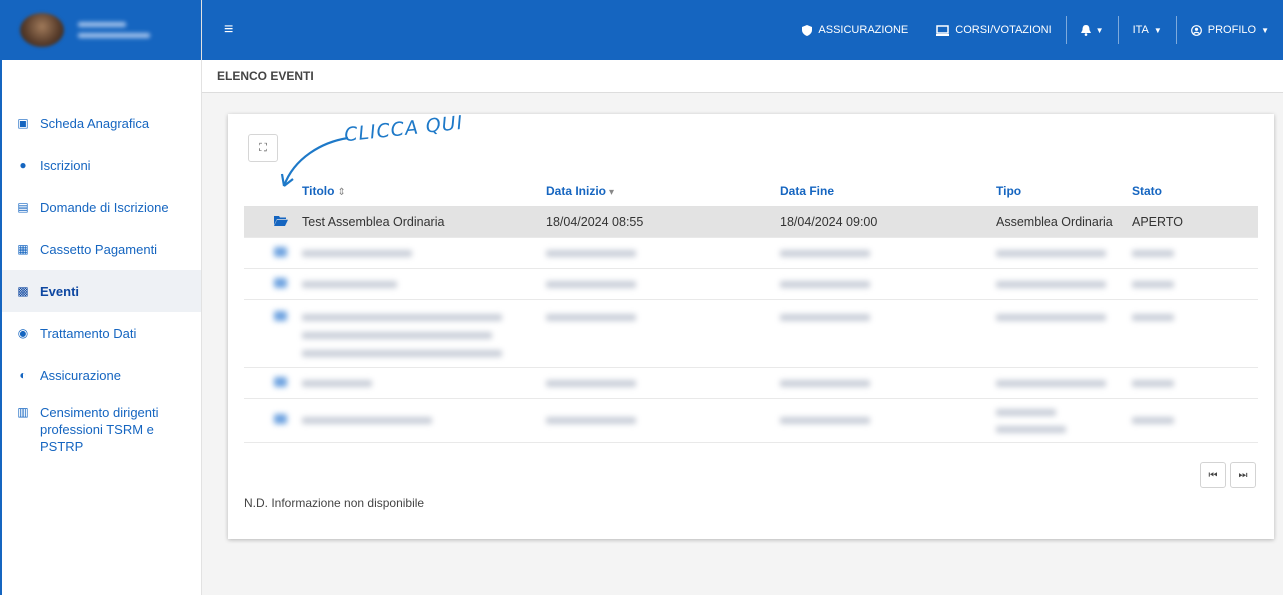 The height and width of the screenshot is (595, 1283). I want to click on corsi-votazioni-label: CORSI/VOTAZIONI, so click(1003, 30).